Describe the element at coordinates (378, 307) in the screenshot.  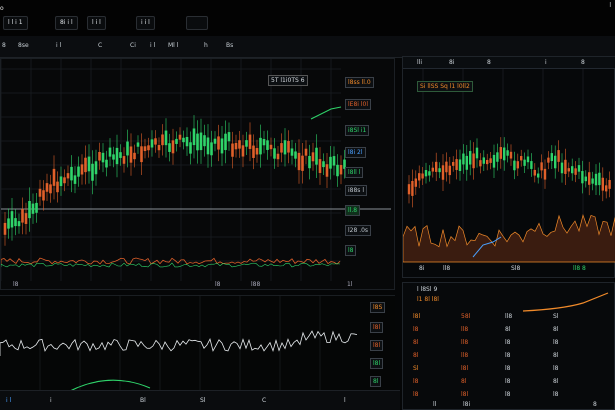
I see `indicator-label-1: l8S` at that location.